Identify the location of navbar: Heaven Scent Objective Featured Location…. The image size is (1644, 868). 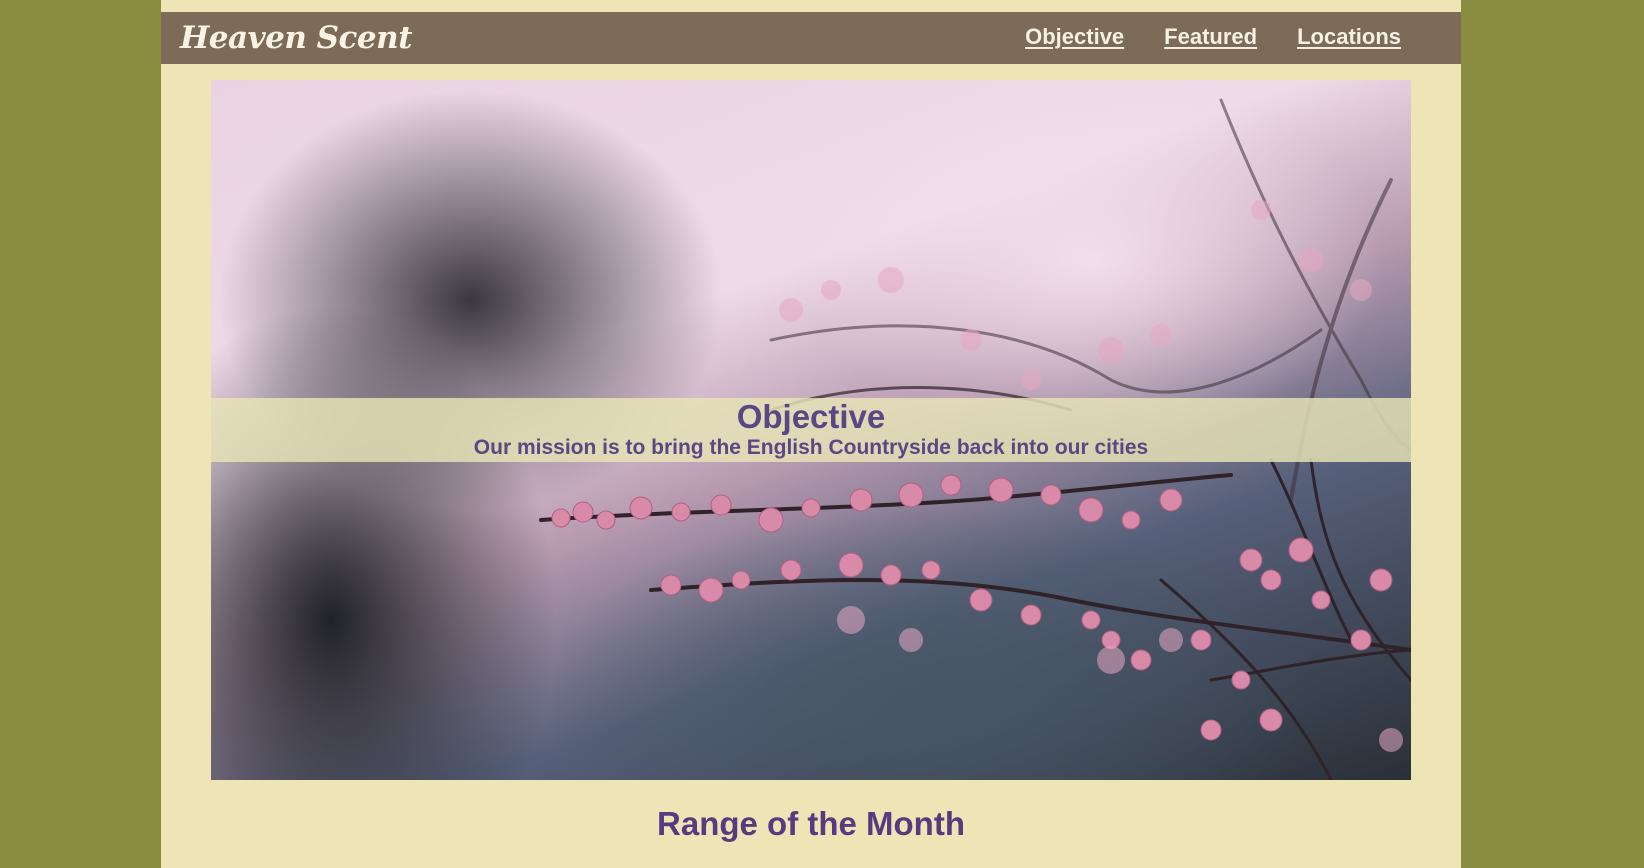
(811, 38).